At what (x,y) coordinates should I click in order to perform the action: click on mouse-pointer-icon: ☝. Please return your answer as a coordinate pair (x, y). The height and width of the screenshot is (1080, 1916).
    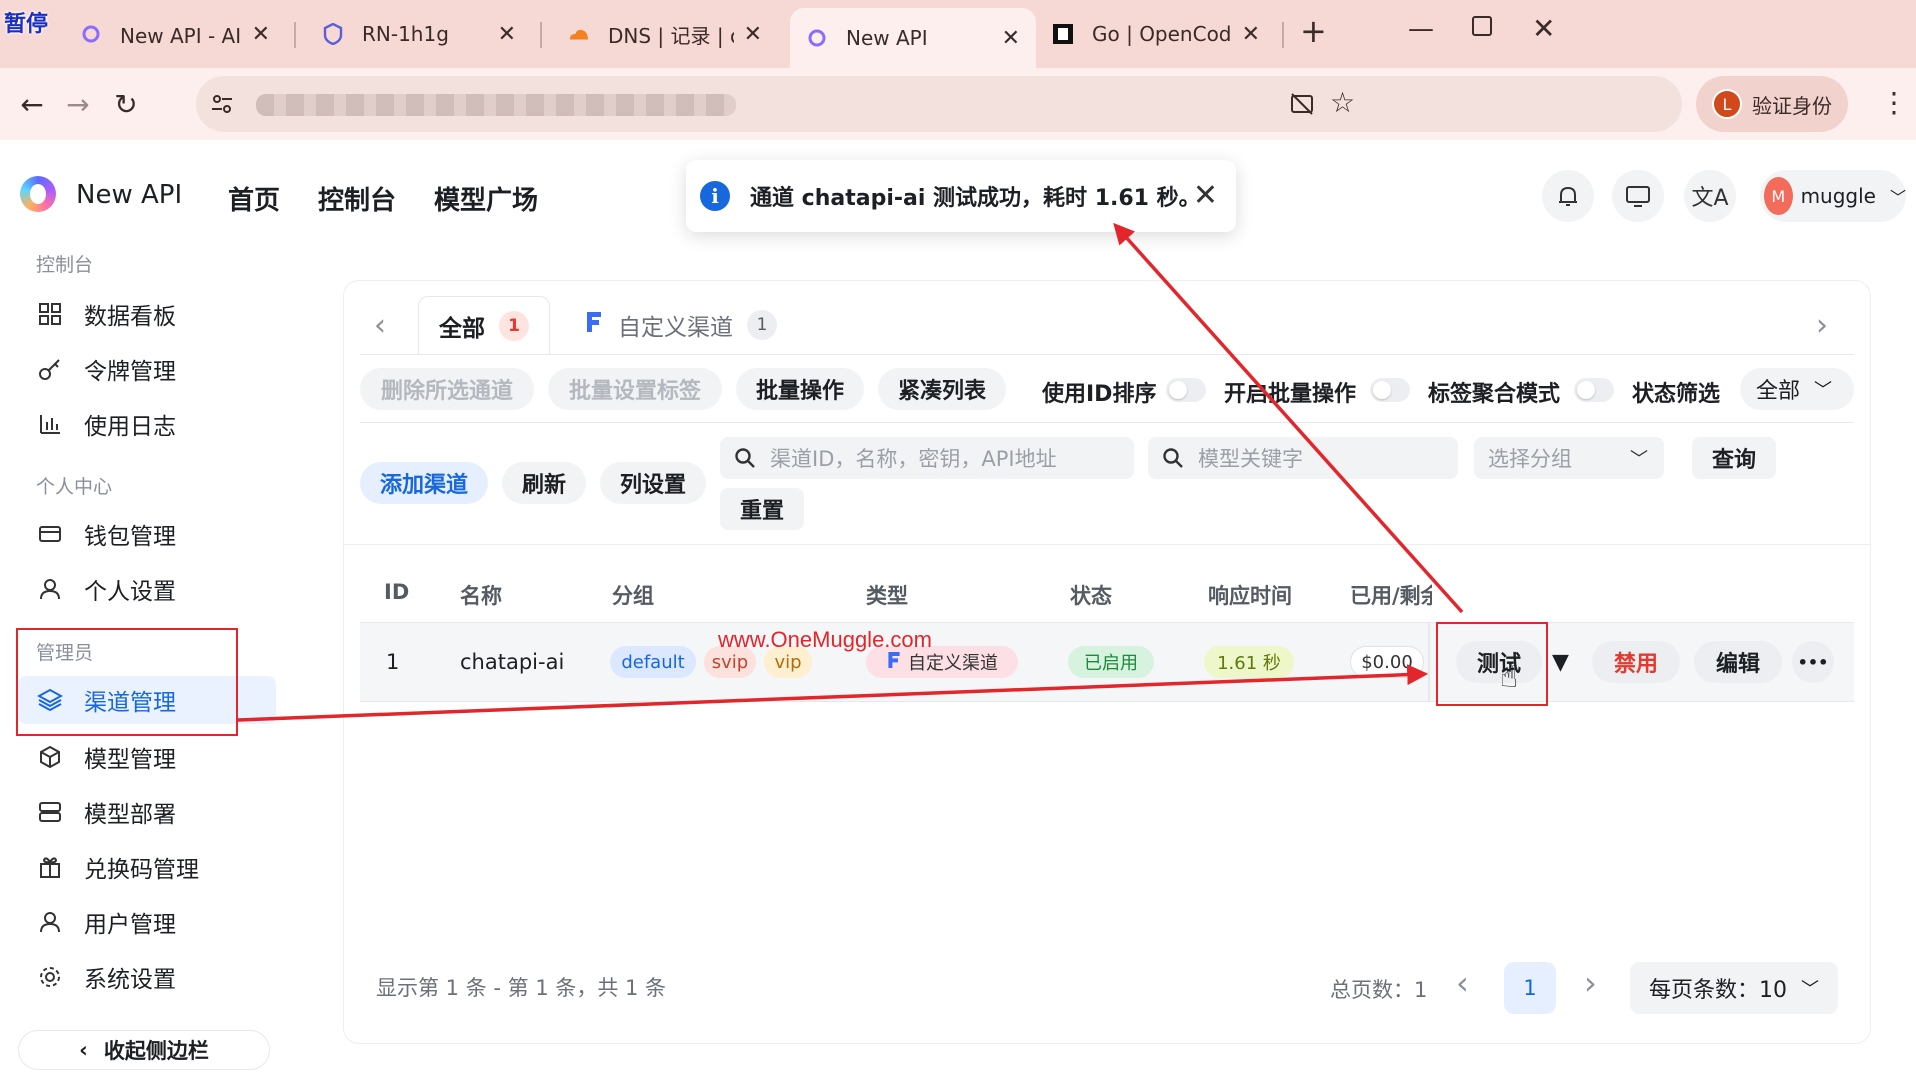
    Looking at the image, I should click on (1509, 677).